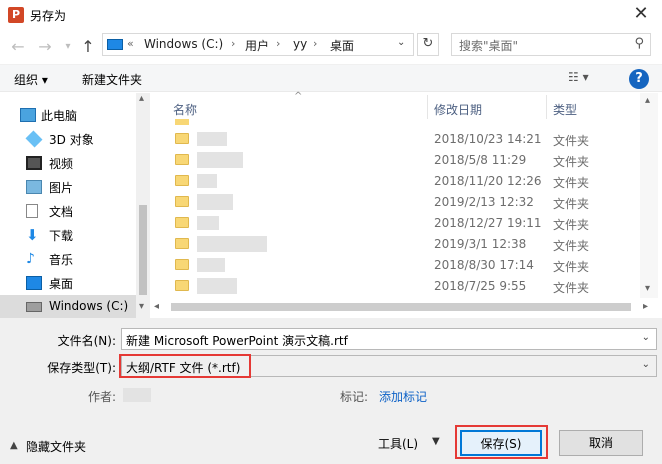 Image resolution: width=662 pixels, height=464 pixels. What do you see at coordinates (61, 284) in the screenshot?
I see `sidebar-item-label: 桌面` at bounding box center [61, 284].